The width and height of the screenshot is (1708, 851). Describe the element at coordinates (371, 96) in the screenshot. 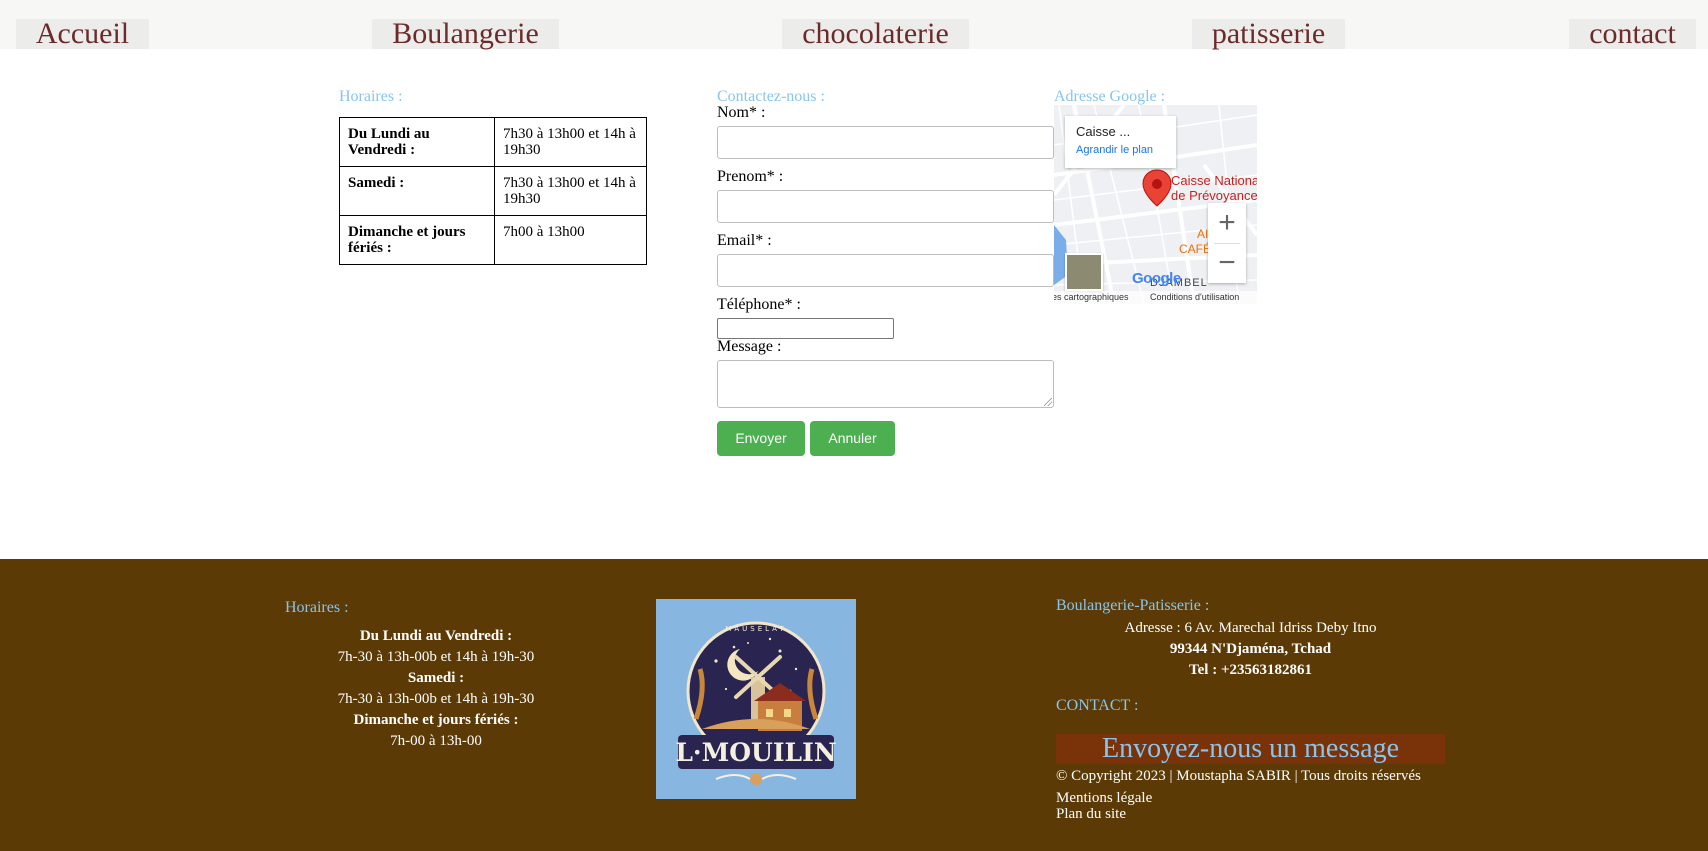

I see `hours-title: Horaires :` at that location.